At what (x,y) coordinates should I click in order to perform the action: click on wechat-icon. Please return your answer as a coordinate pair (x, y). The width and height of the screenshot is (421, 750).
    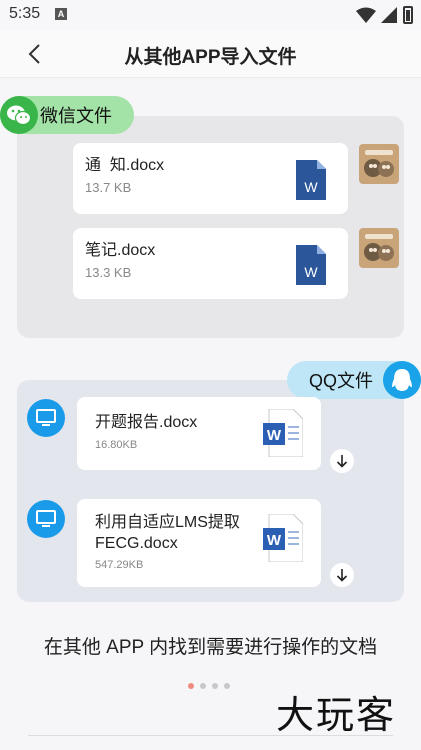
    Looking at the image, I should click on (19, 115).